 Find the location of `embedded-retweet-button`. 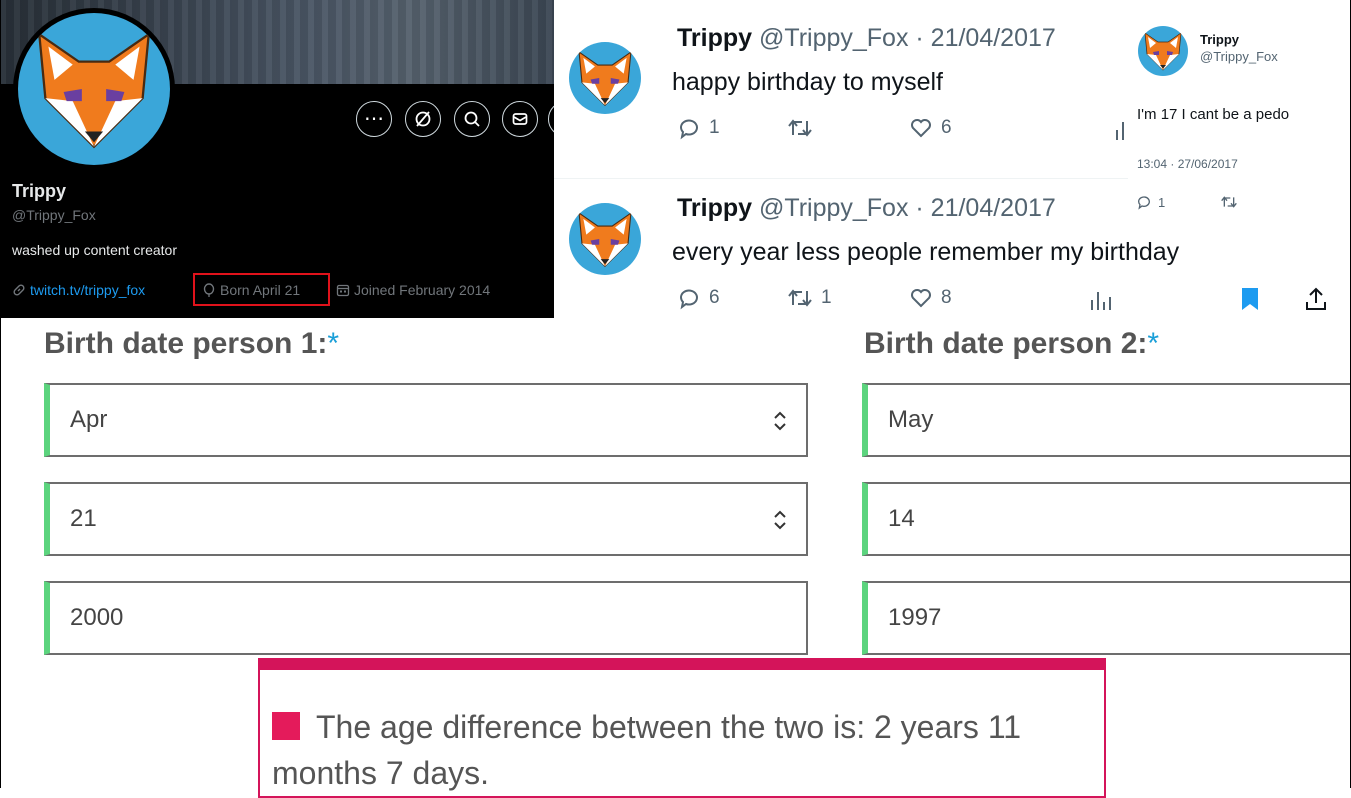

embedded-retweet-button is located at coordinates (1229, 202).